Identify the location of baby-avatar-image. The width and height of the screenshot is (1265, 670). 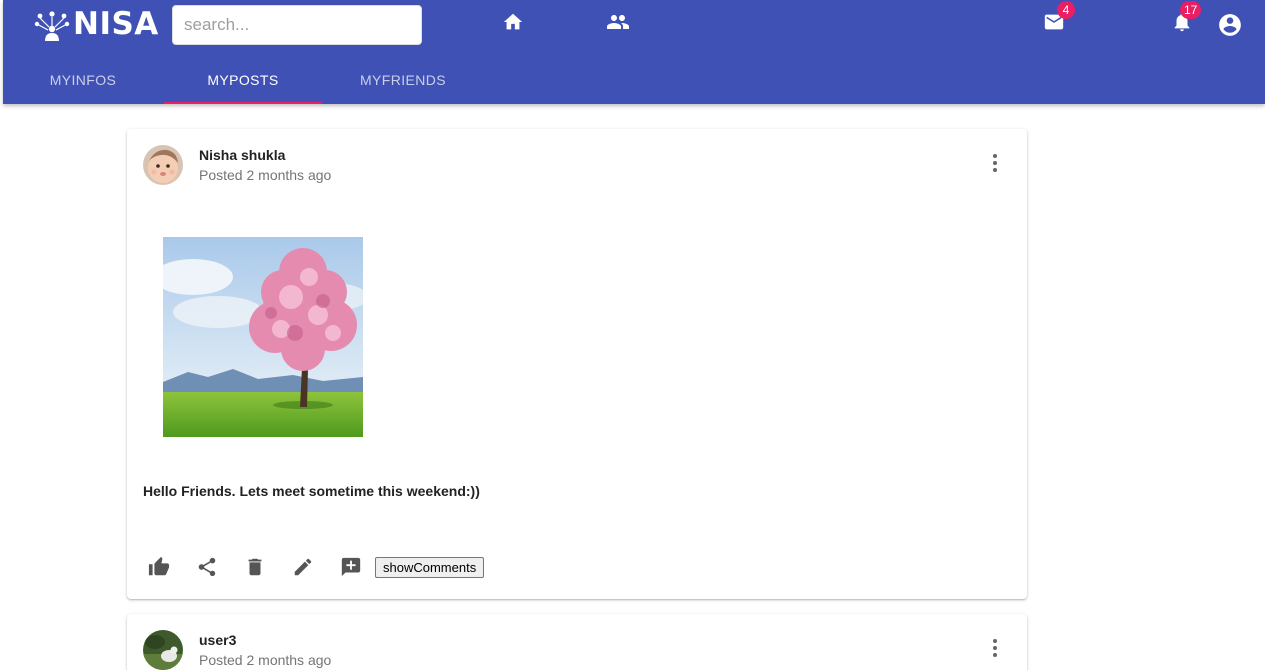
(163, 165).